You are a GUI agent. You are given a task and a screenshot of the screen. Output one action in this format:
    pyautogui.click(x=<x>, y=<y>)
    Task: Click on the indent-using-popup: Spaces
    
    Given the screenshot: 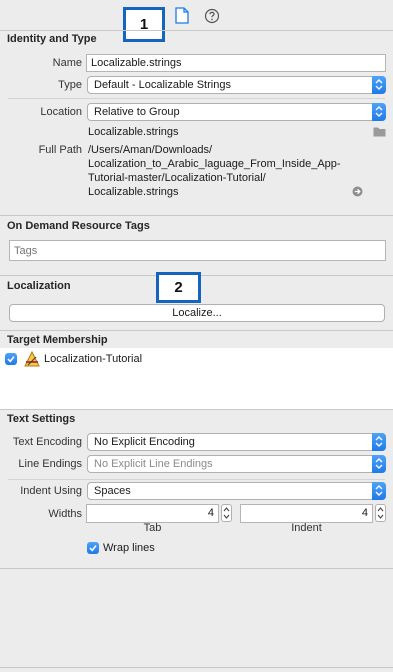 What is the action you would take?
    pyautogui.click(x=236, y=491)
    